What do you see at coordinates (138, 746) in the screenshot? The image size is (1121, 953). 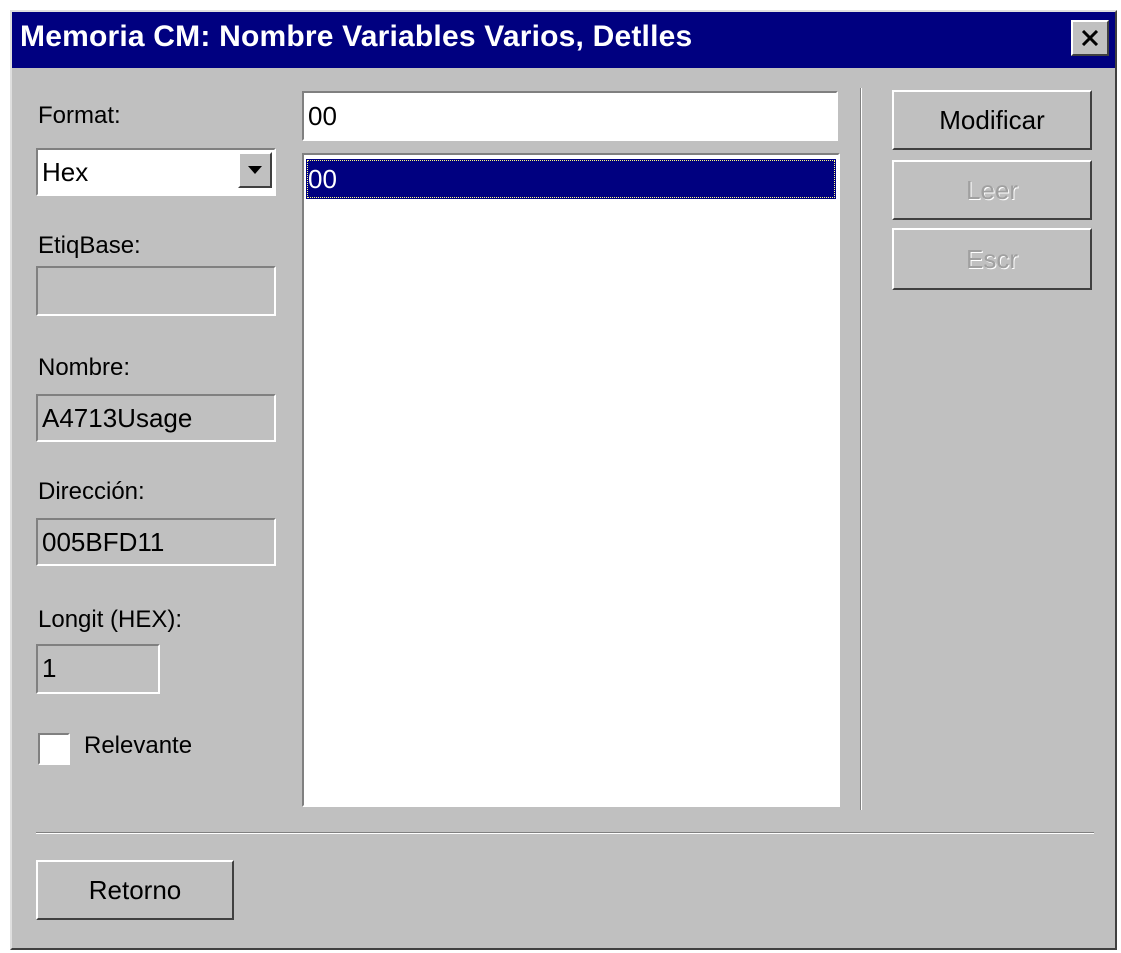 I see `relevante-label: Relevante` at bounding box center [138, 746].